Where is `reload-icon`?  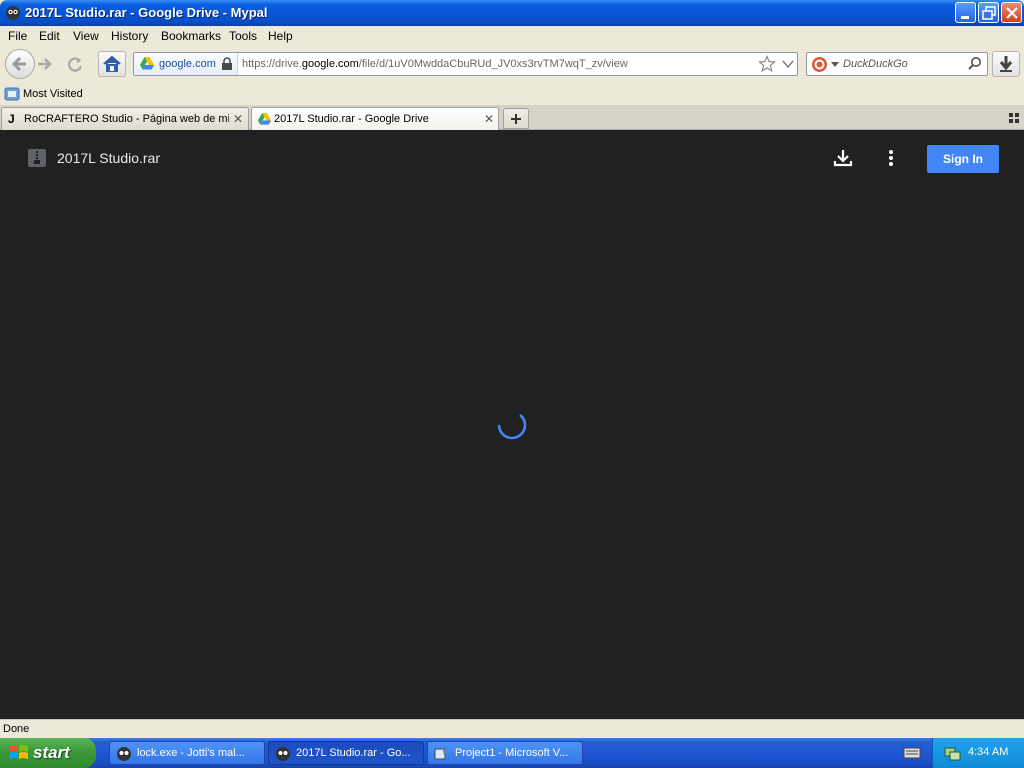
reload-icon is located at coordinates (75, 64).